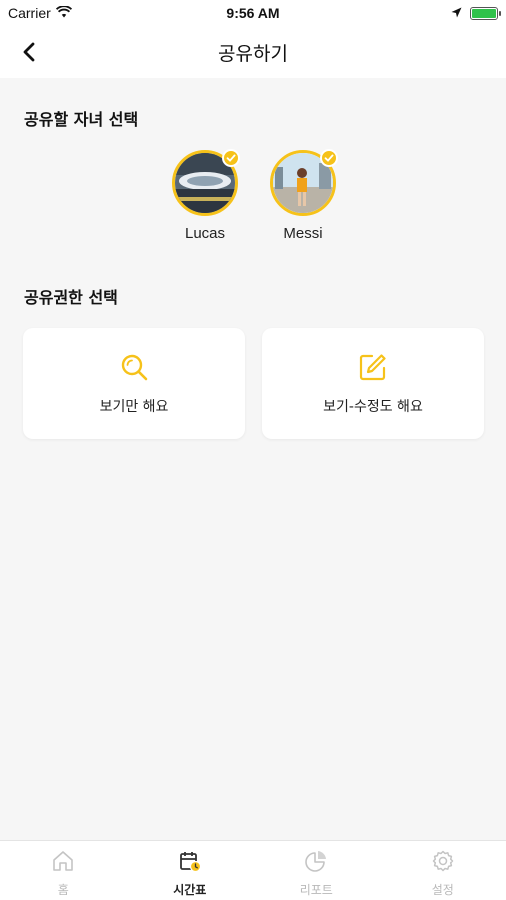 Image resolution: width=506 pixels, height=900 pixels. Describe the element at coordinates (485, 13) in the screenshot. I see `battery-icon` at that location.